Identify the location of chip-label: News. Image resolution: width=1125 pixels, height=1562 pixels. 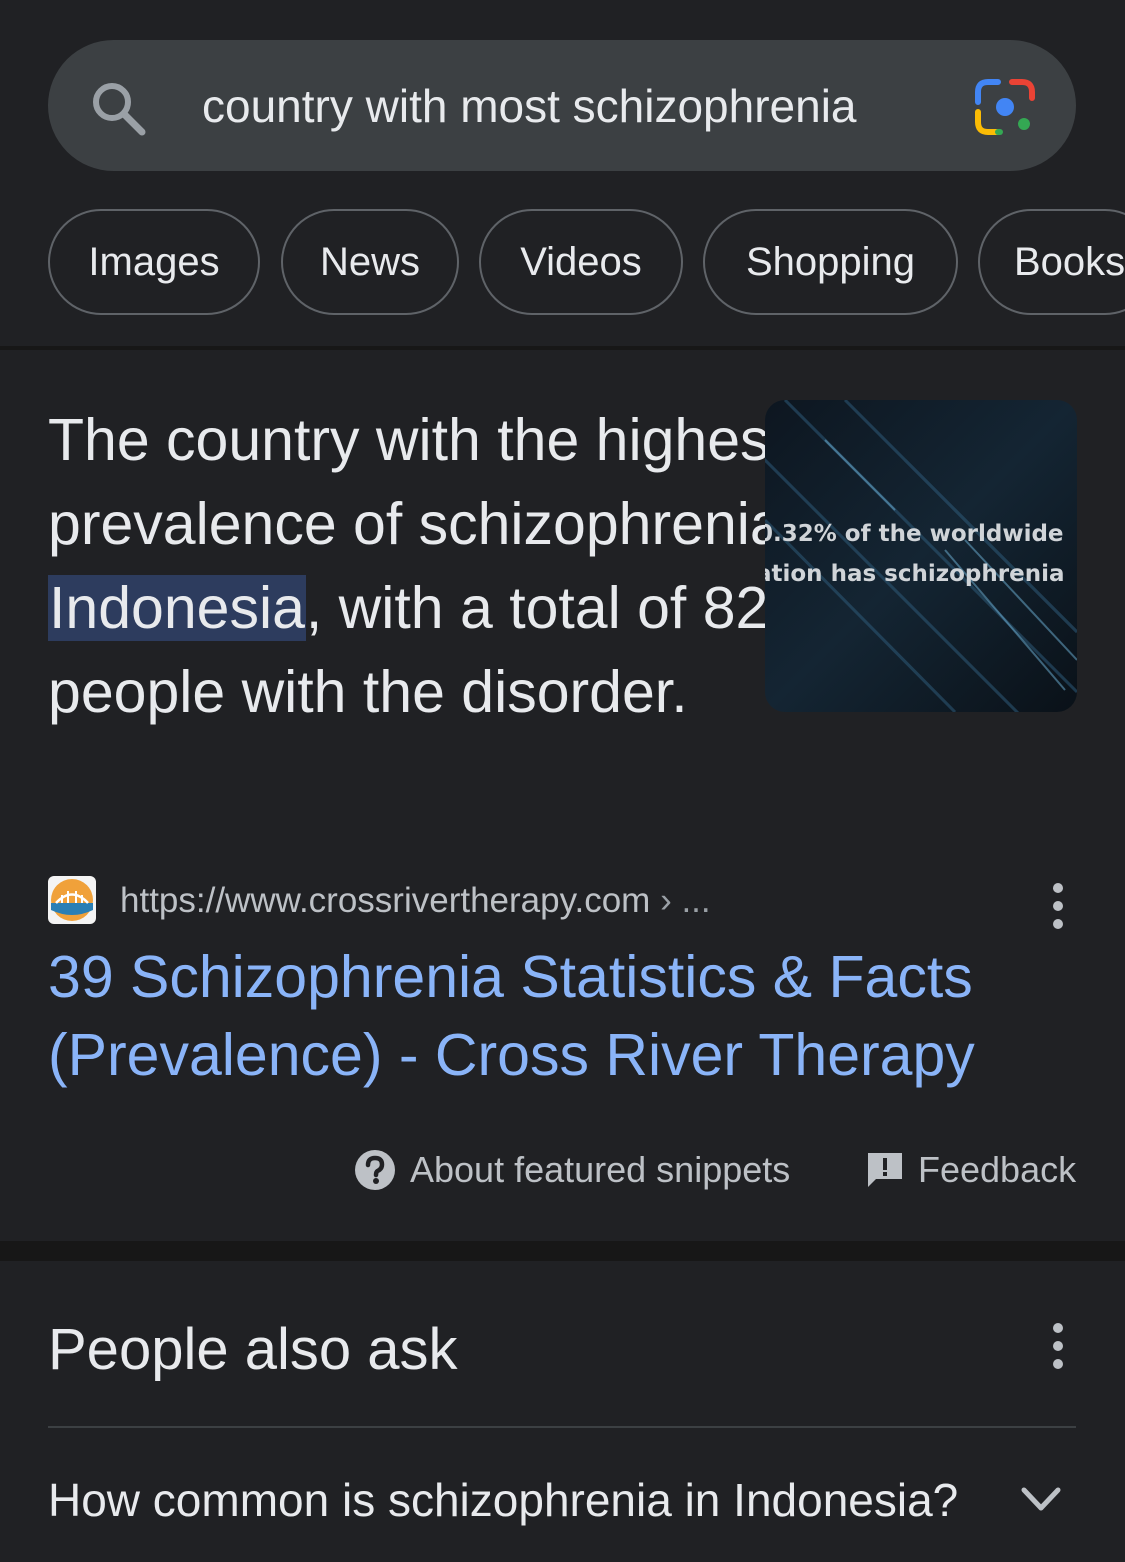
(370, 261).